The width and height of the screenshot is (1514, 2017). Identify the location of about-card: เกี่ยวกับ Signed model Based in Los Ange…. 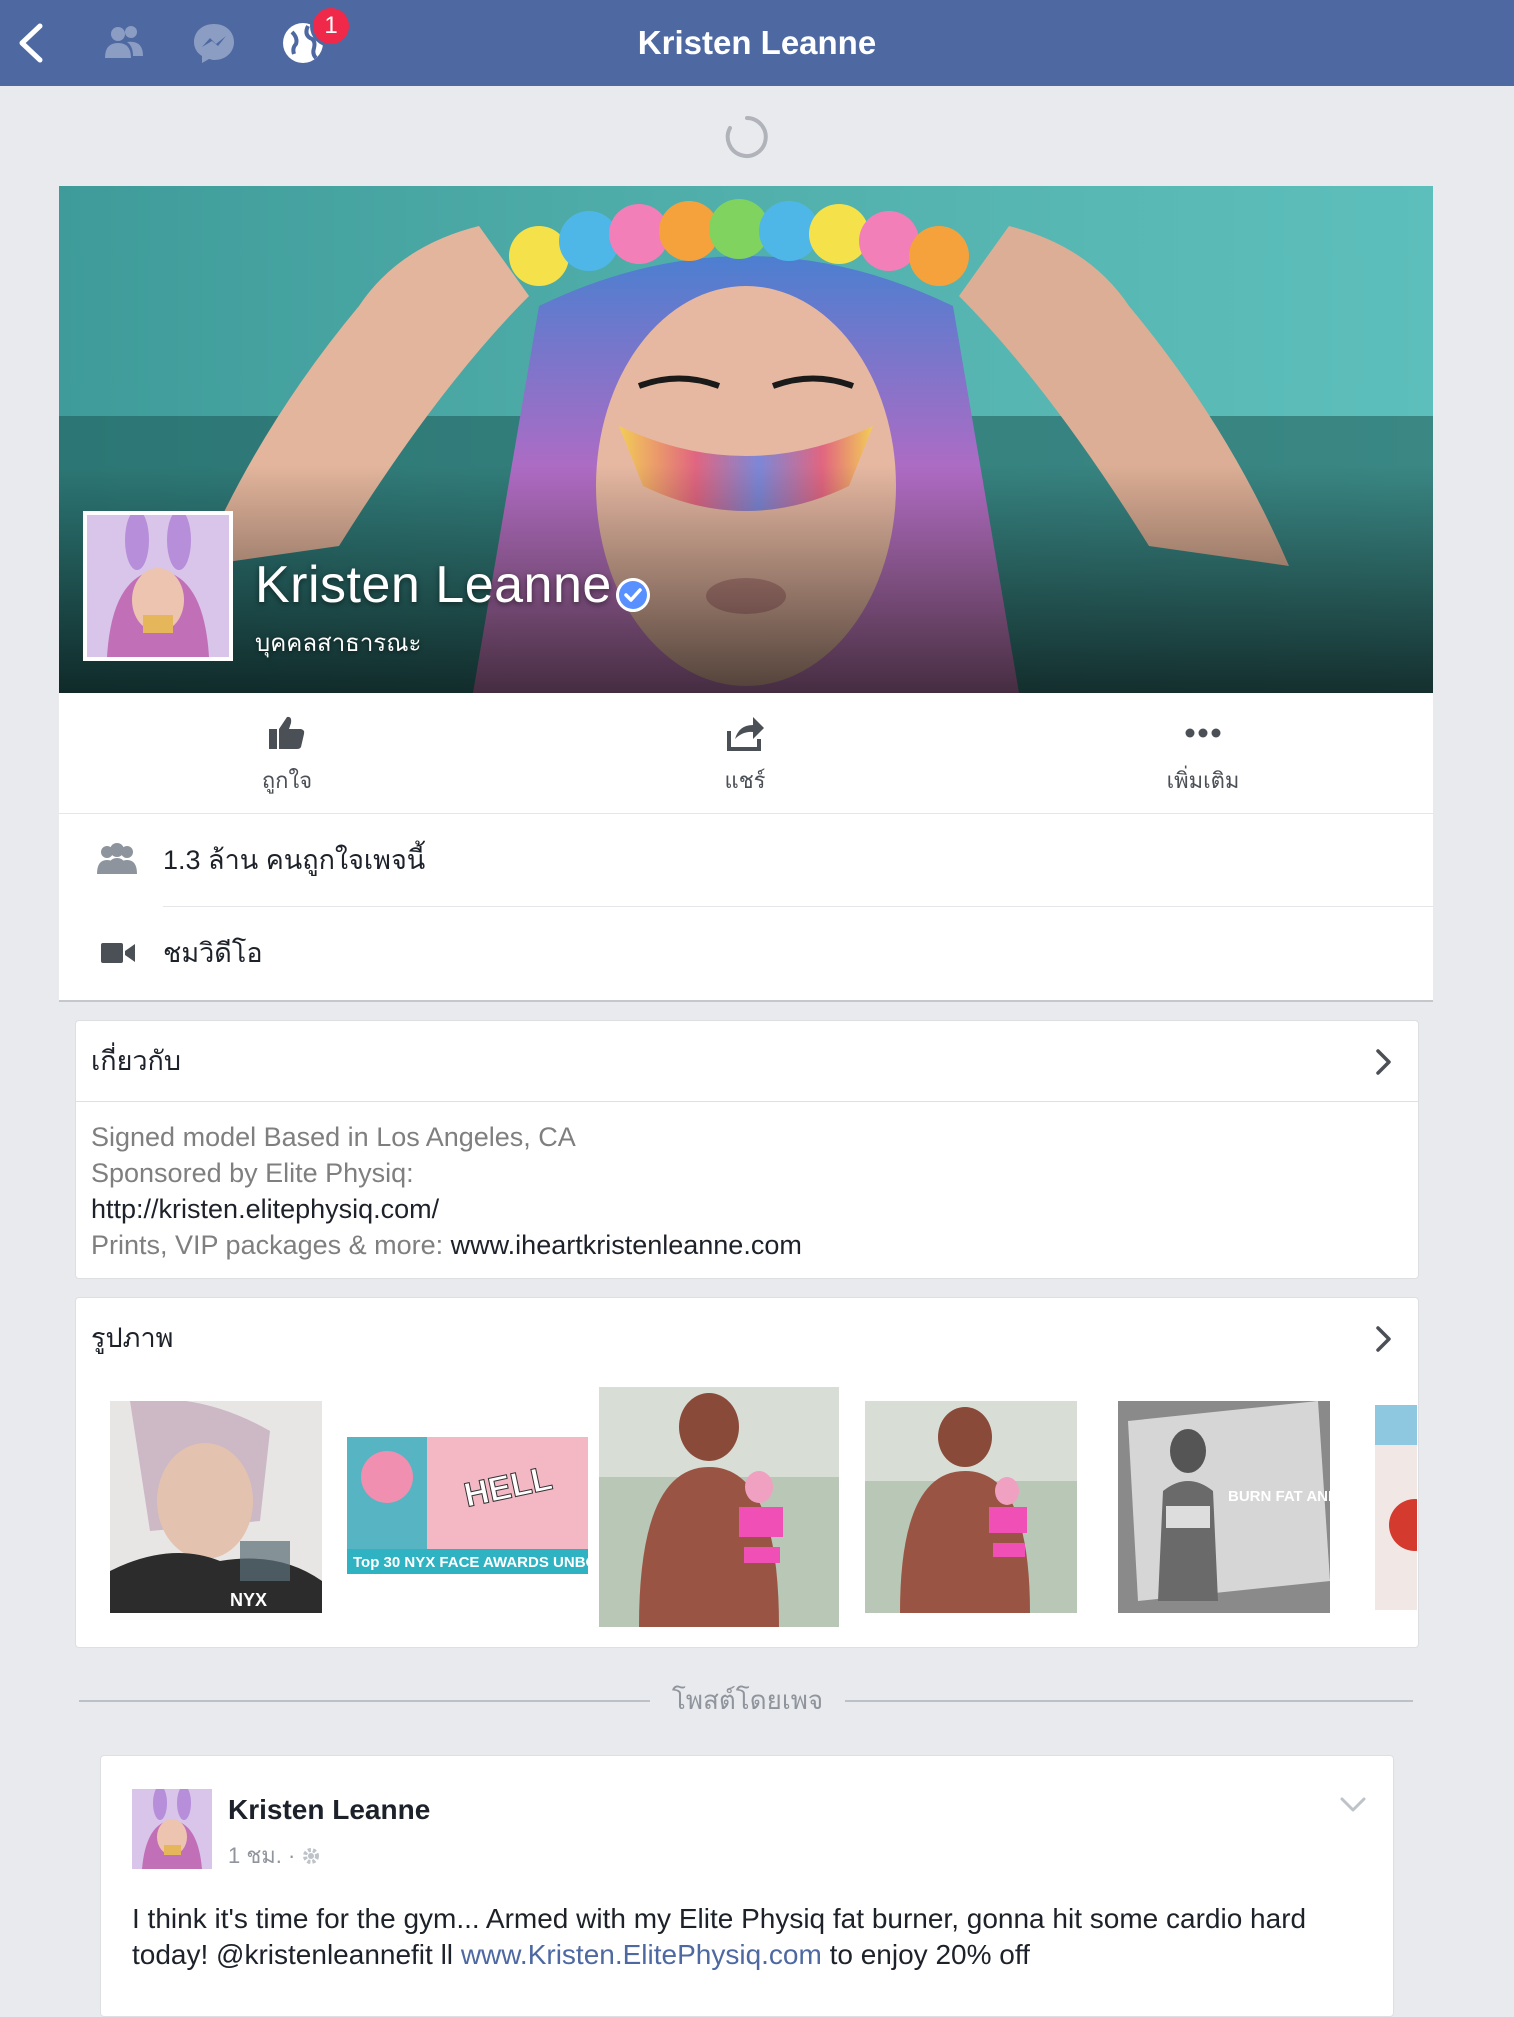
(747, 1149).